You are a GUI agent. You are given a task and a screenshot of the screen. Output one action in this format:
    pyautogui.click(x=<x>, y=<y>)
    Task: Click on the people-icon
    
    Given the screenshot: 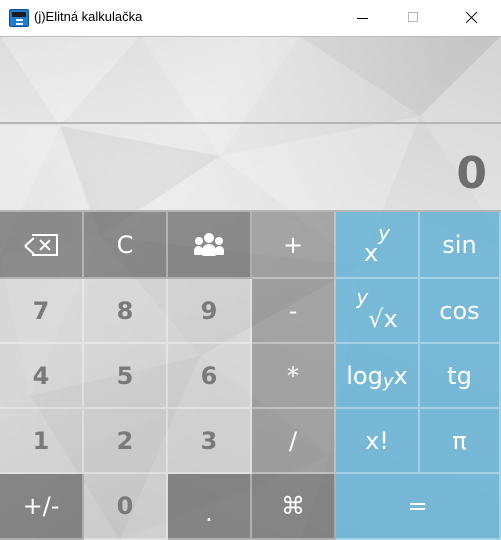 What is the action you would take?
    pyautogui.click(x=209, y=244)
    